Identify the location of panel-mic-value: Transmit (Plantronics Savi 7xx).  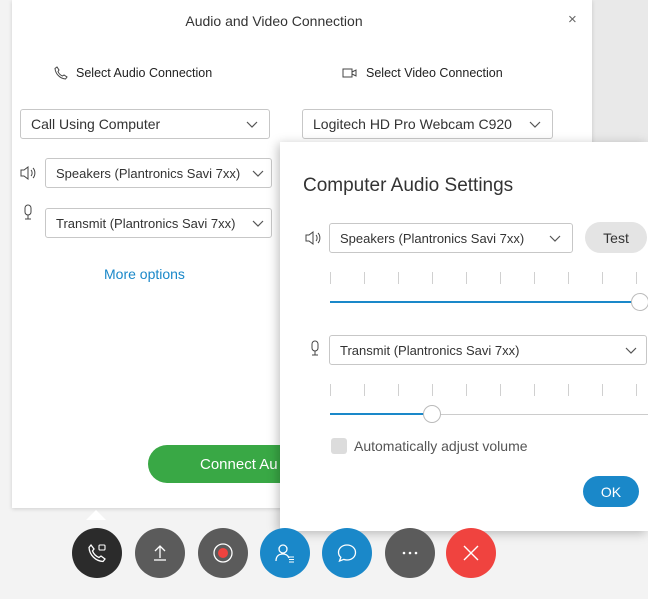
(430, 350).